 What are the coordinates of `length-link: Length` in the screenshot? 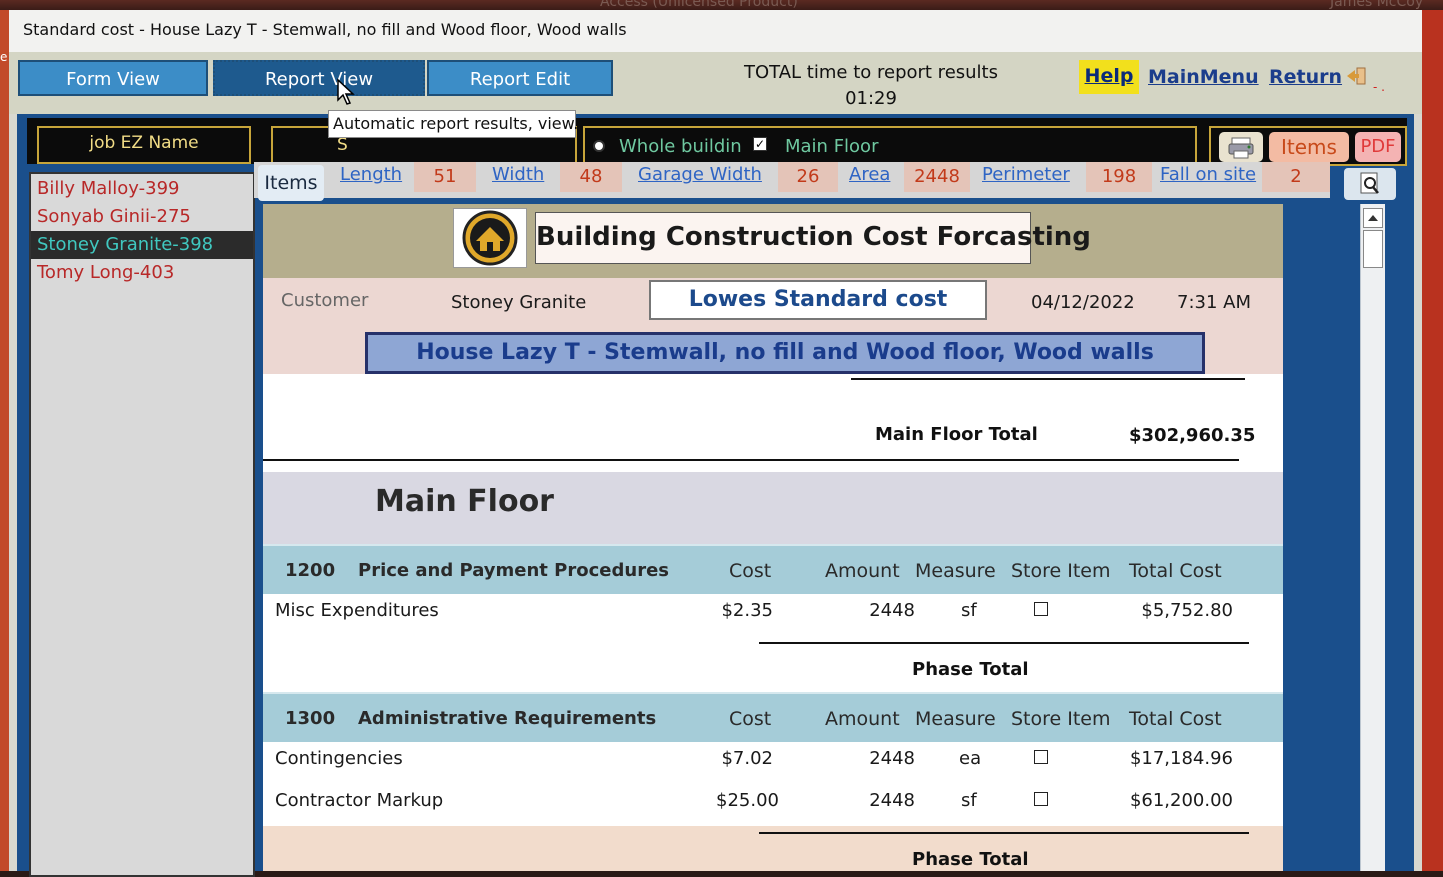 It's located at (371, 174).